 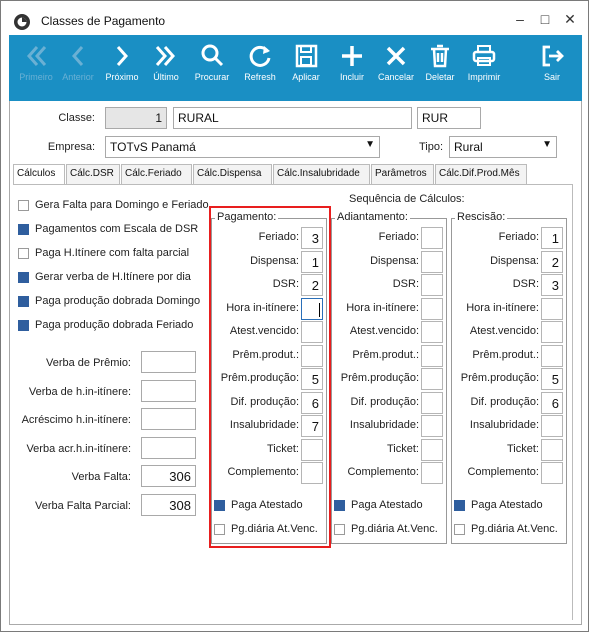 What do you see at coordinates (103, 21) in the screenshot?
I see `window-title: Classes de Pagamento` at bounding box center [103, 21].